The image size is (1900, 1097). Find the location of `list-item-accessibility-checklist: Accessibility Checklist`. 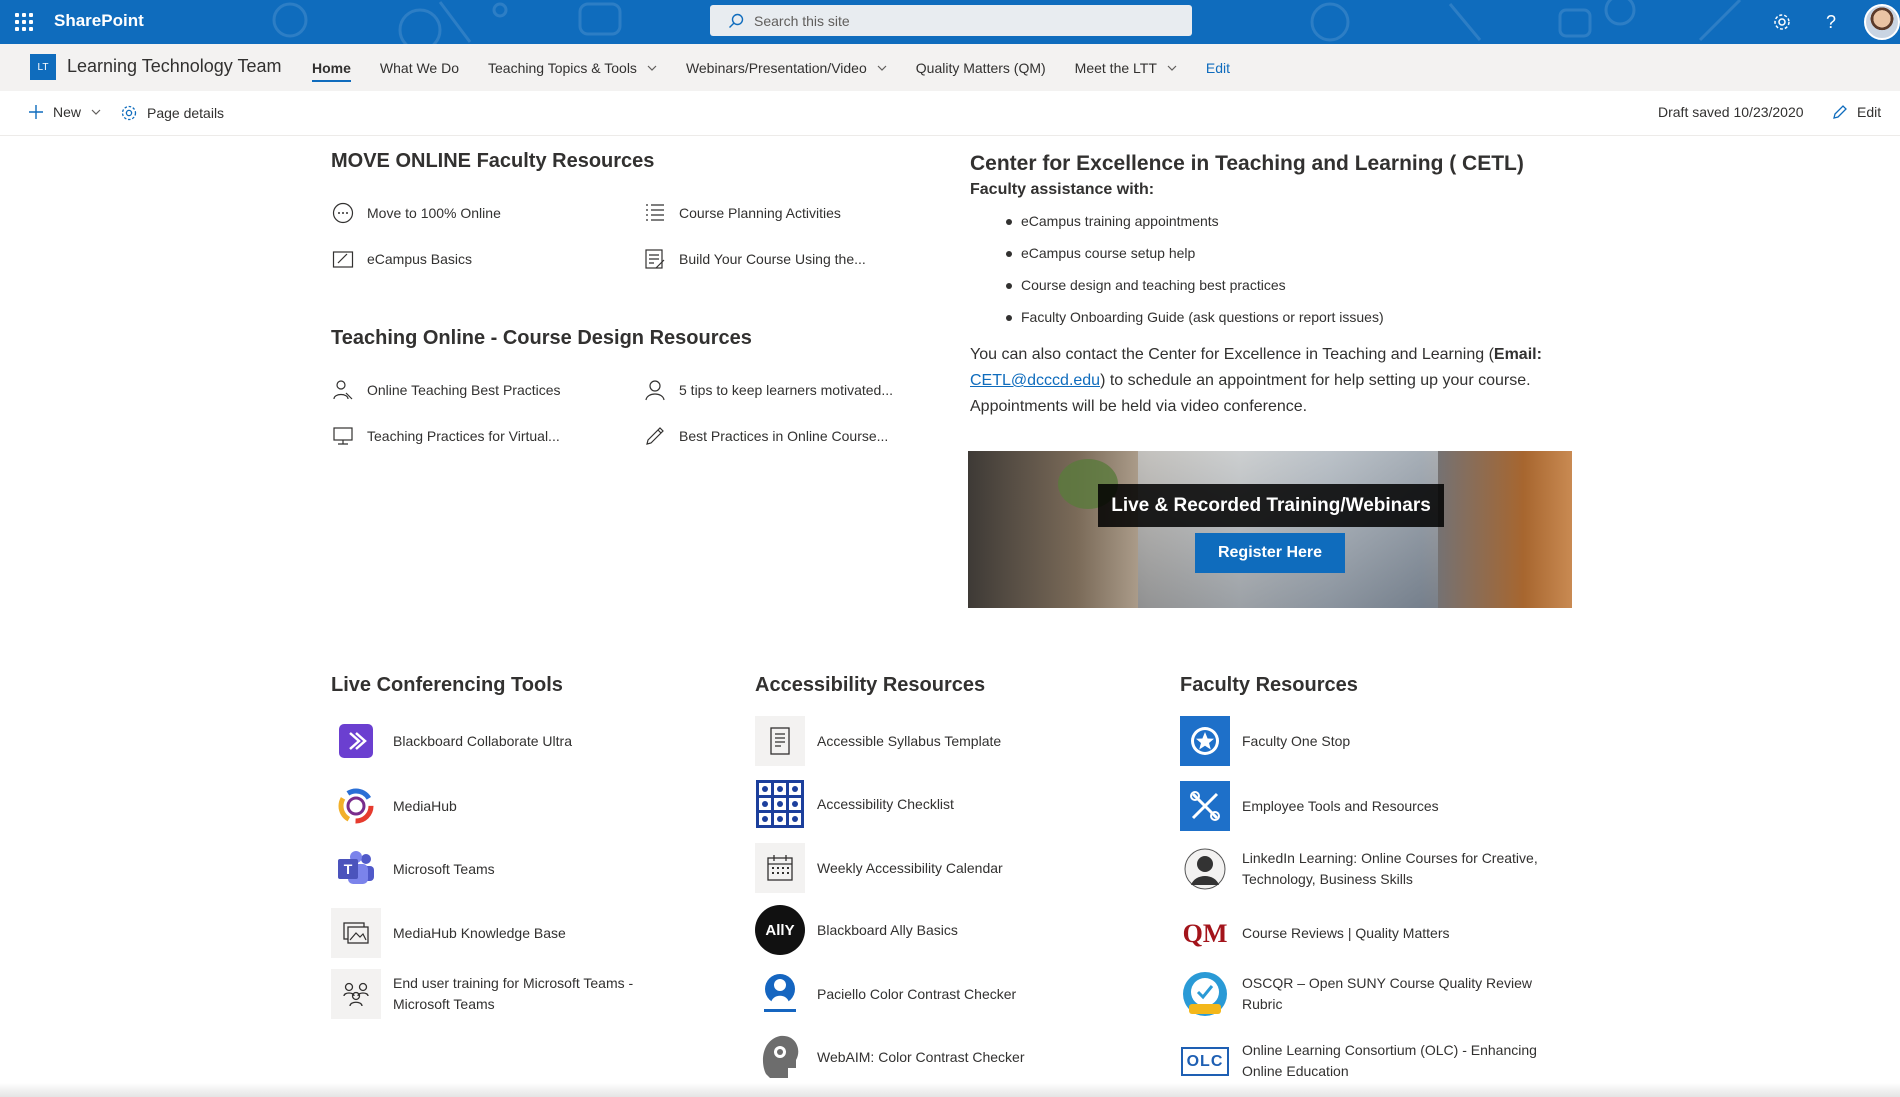

list-item-accessibility-checklist: Accessibility Checklist is located at coordinates (854, 804).